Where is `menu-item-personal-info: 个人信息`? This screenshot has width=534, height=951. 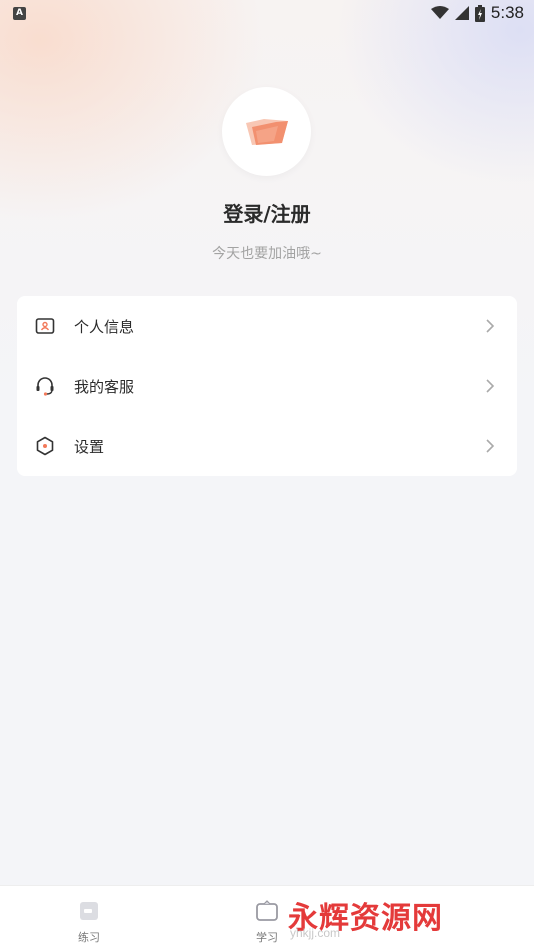
menu-item-personal-info: 个人信息 is located at coordinates (267, 326).